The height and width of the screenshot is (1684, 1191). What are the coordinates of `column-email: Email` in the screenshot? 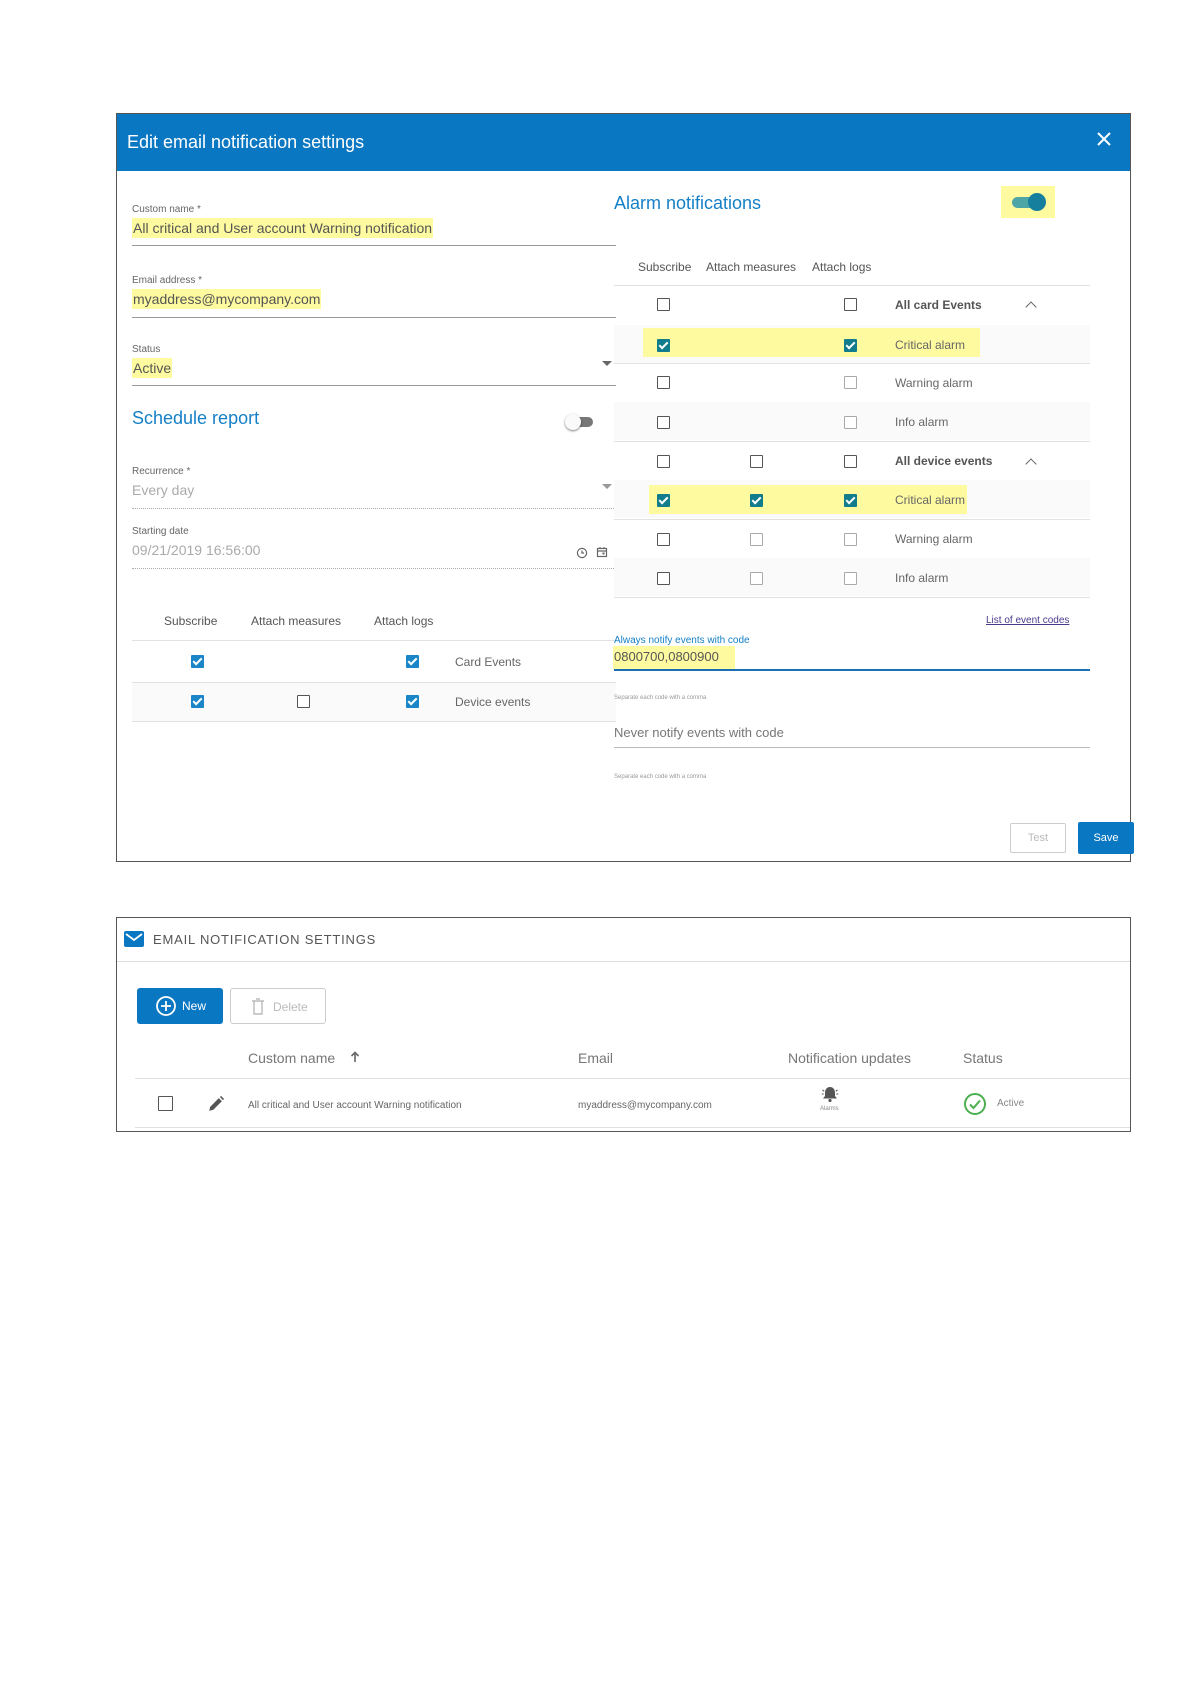 It's located at (595, 1058).